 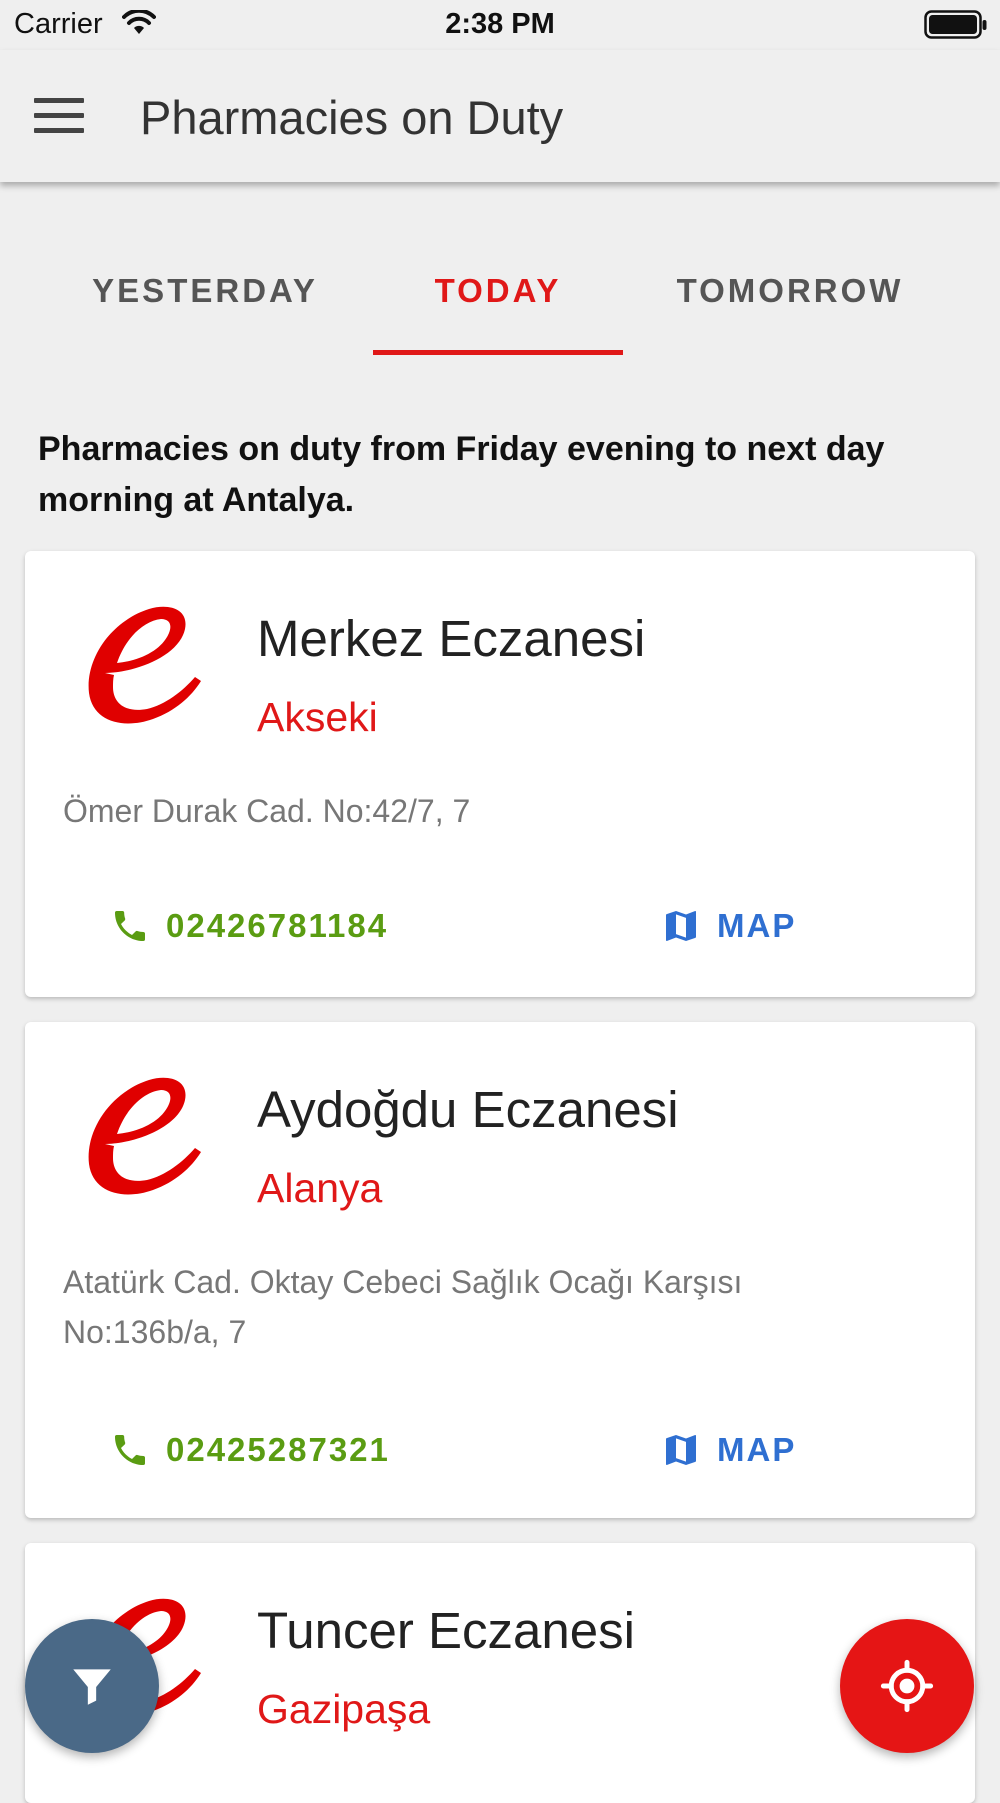 I want to click on pharmacy-district: Alanya, so click(x=320, y=1188).